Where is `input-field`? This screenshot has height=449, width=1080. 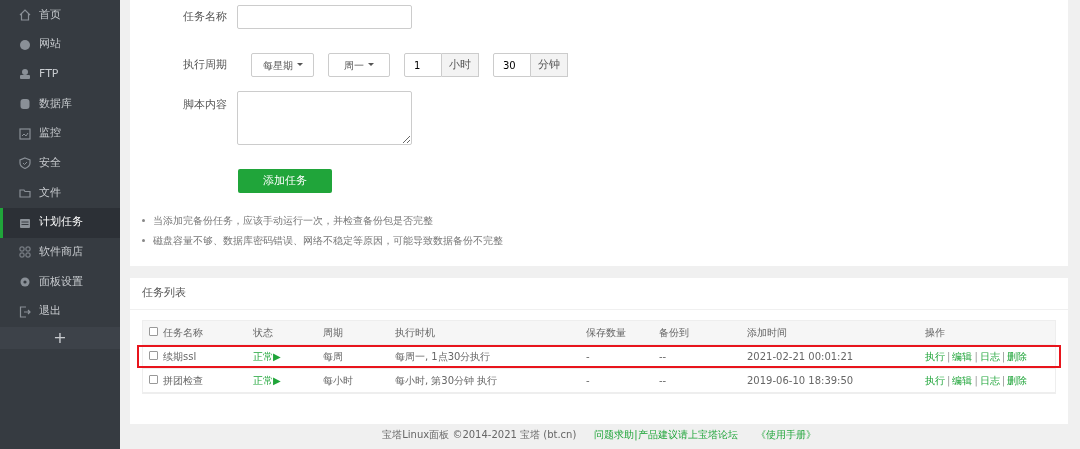
input-field is located at coordinates (324, 17).